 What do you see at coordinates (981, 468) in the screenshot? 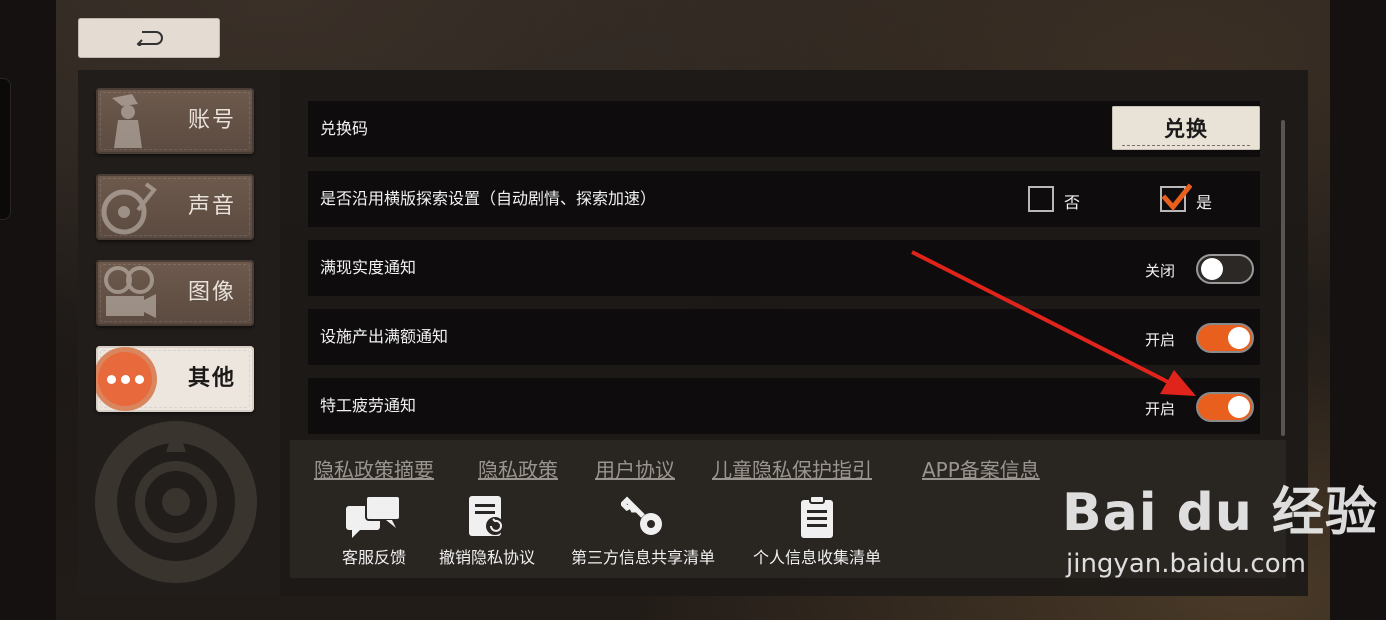
I see `app-filing-link: APP备案信息` at bounding box center [981, 468].